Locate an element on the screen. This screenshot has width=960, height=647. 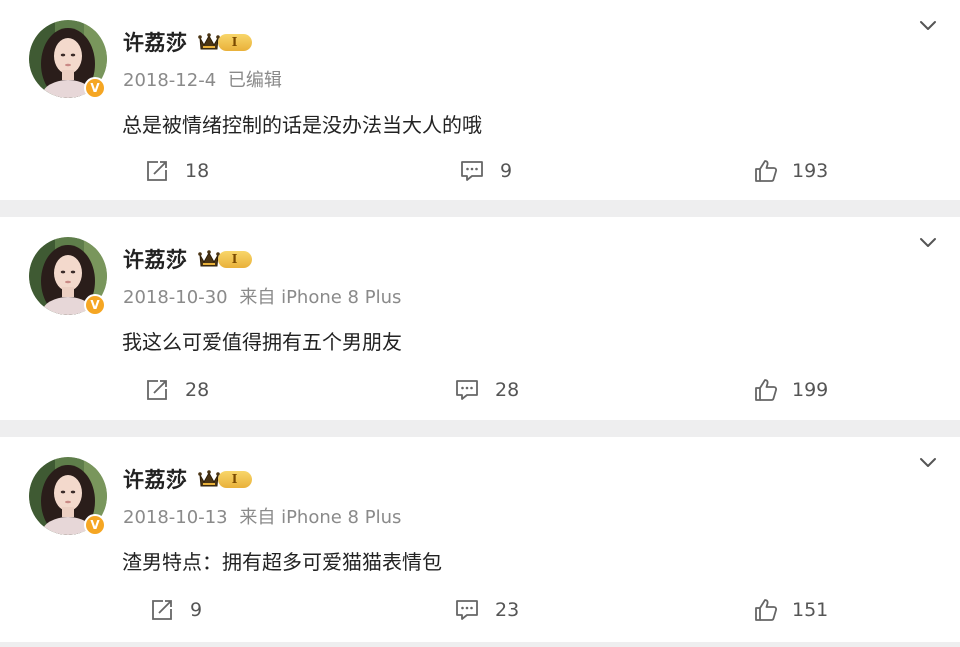
post-date: 2018-10-13 is located at coordinates (175, 517).